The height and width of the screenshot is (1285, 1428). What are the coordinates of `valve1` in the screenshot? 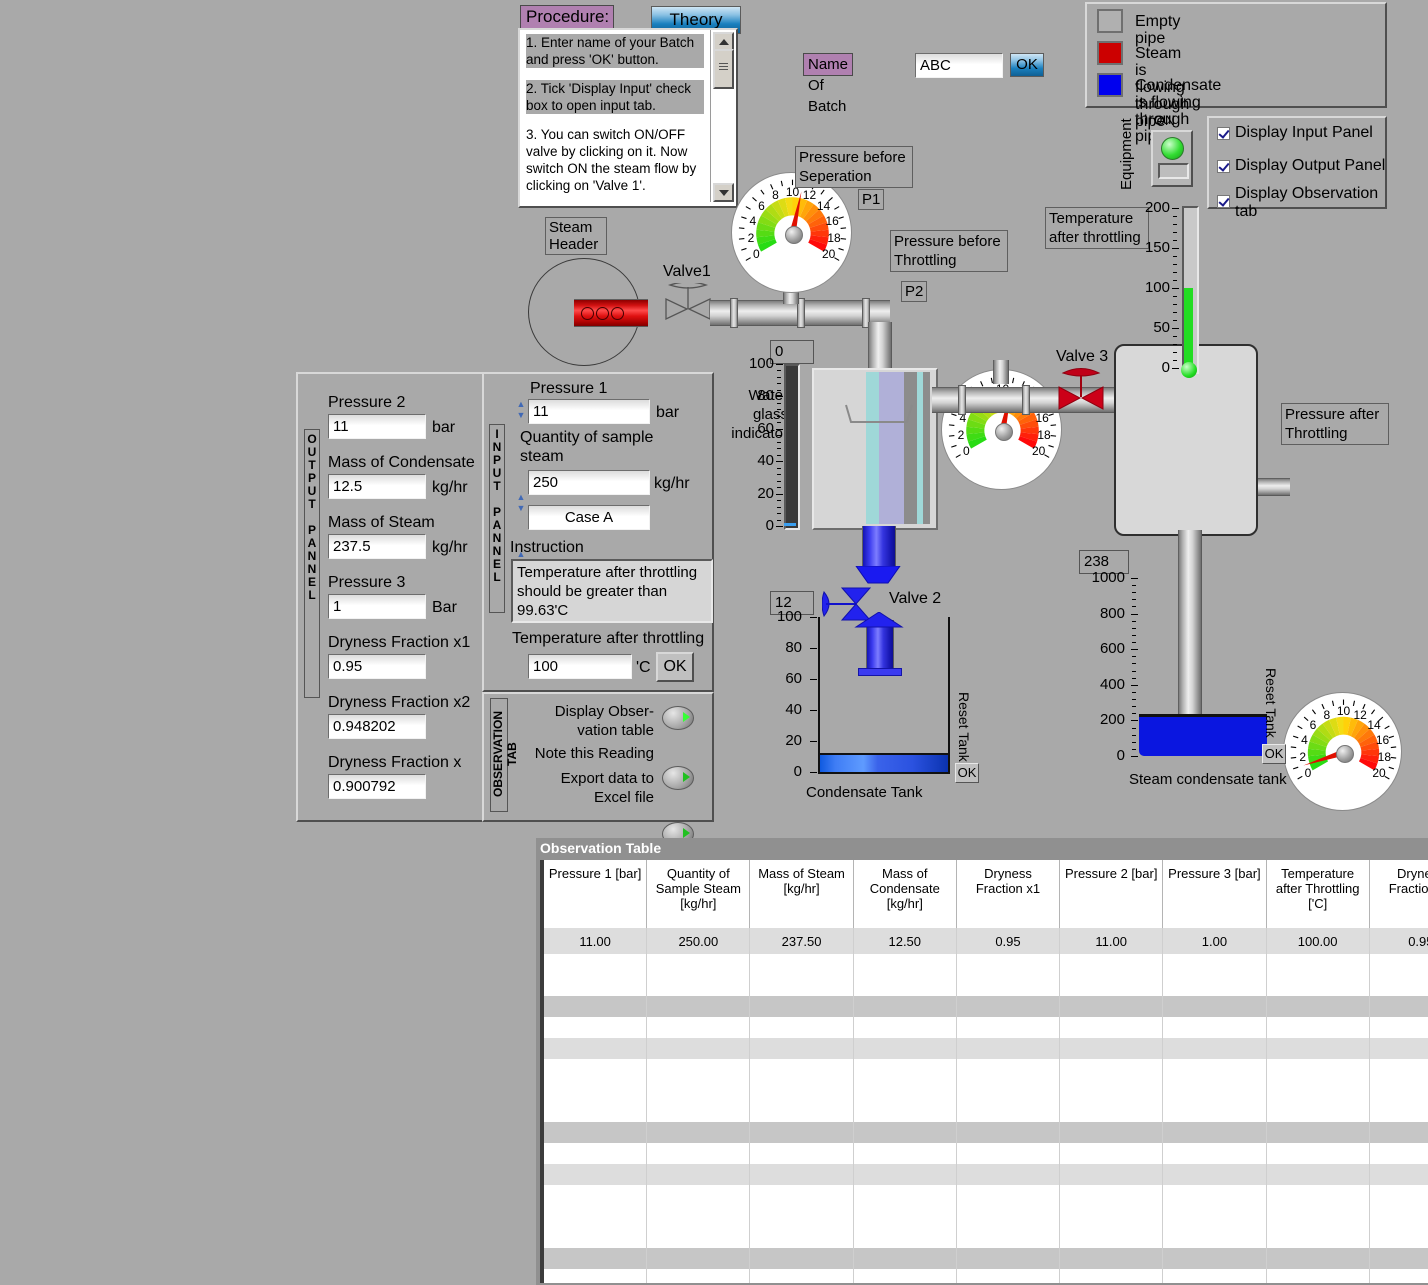 It's located at (688, 304).